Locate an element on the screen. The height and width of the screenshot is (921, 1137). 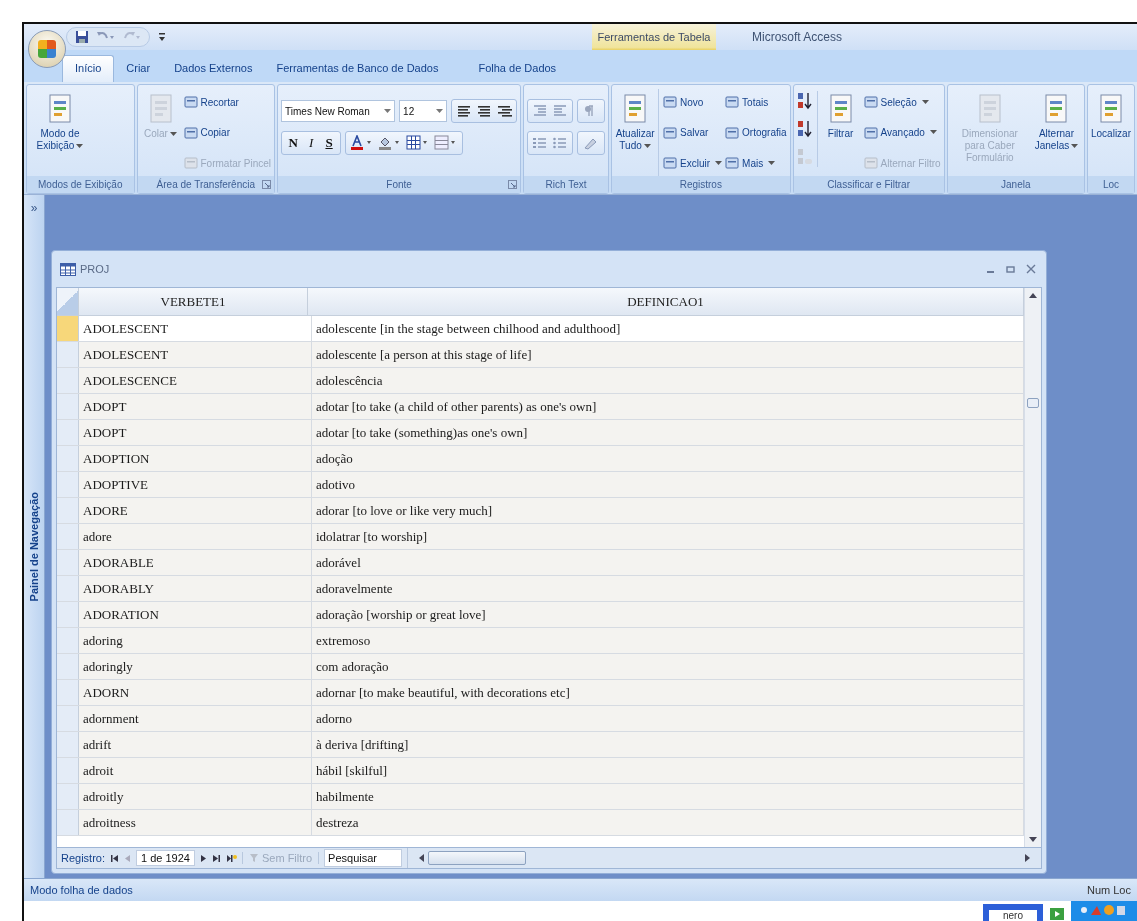
font-style-button: N is located at coordinates (293, 143).